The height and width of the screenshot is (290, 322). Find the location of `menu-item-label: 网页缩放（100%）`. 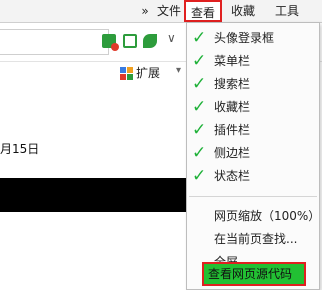

menu-item-label: 网页缩放（100%） is located at coordinates (267, 216).